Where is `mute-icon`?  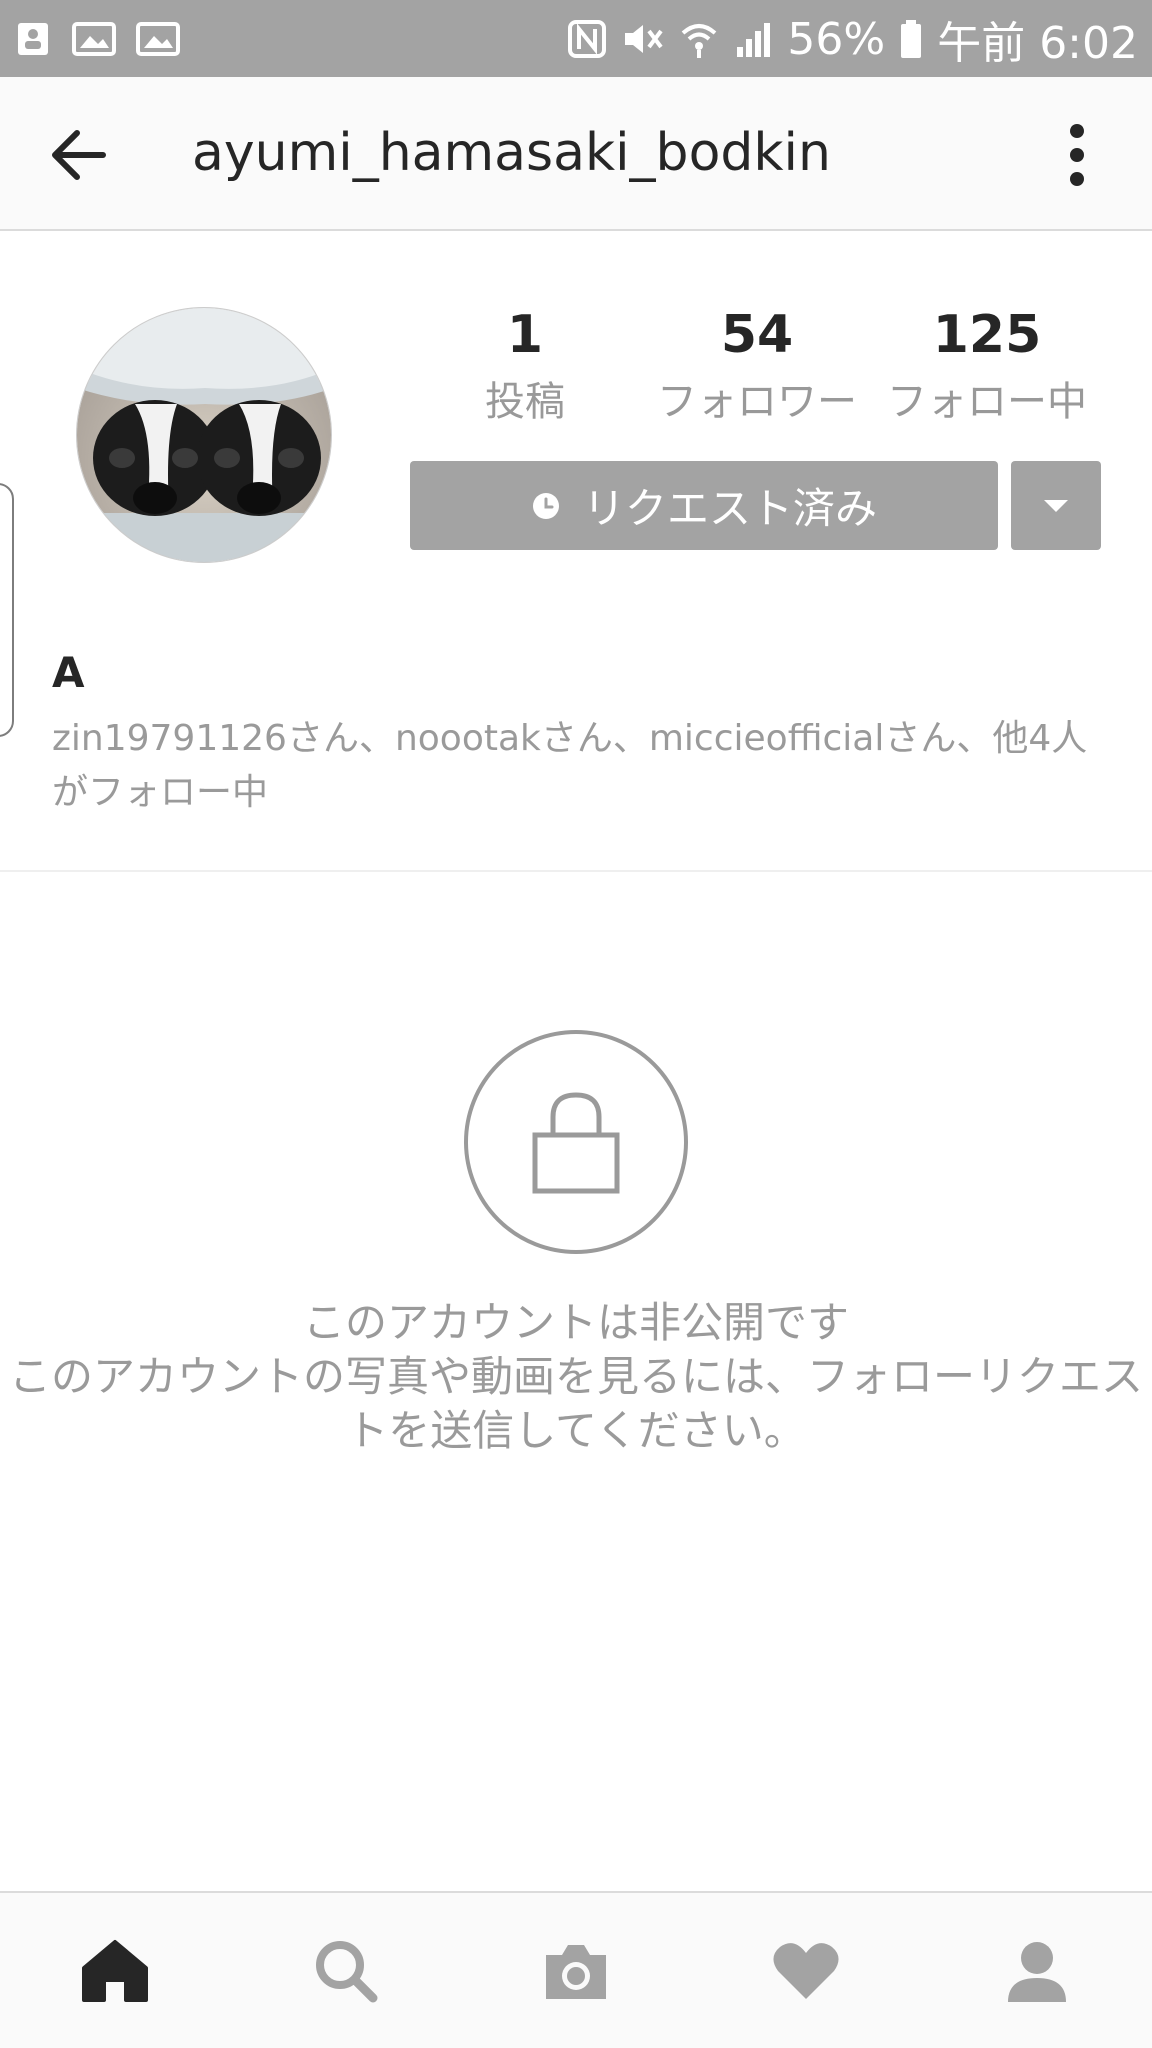
mute-icon is located at coordinates (644, 39).